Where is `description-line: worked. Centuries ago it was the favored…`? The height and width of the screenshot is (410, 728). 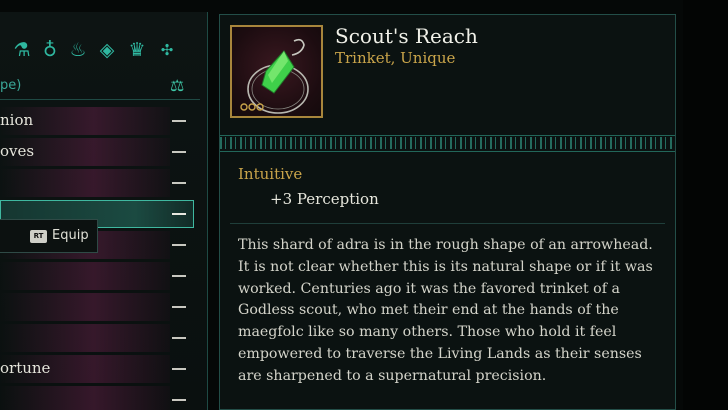
description-line: worked. Centuries ago it was the favored… is located at coordinates (429, 288).